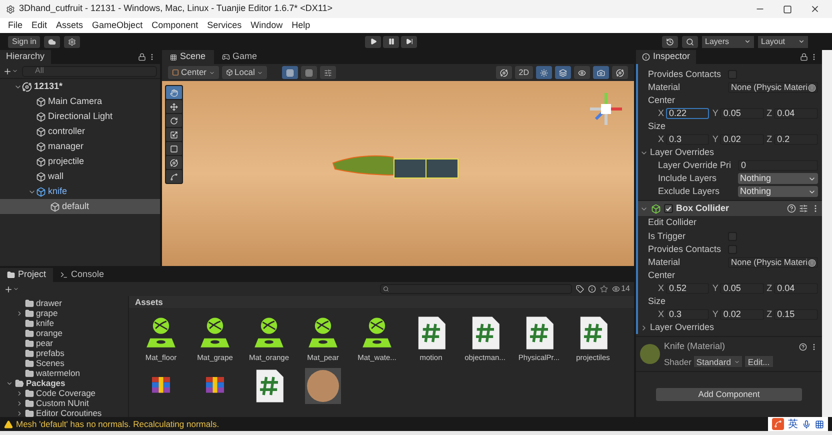  Describe the element at coordinates (819, 424) in the screenshot. I see `keyboard-icon` at that location.